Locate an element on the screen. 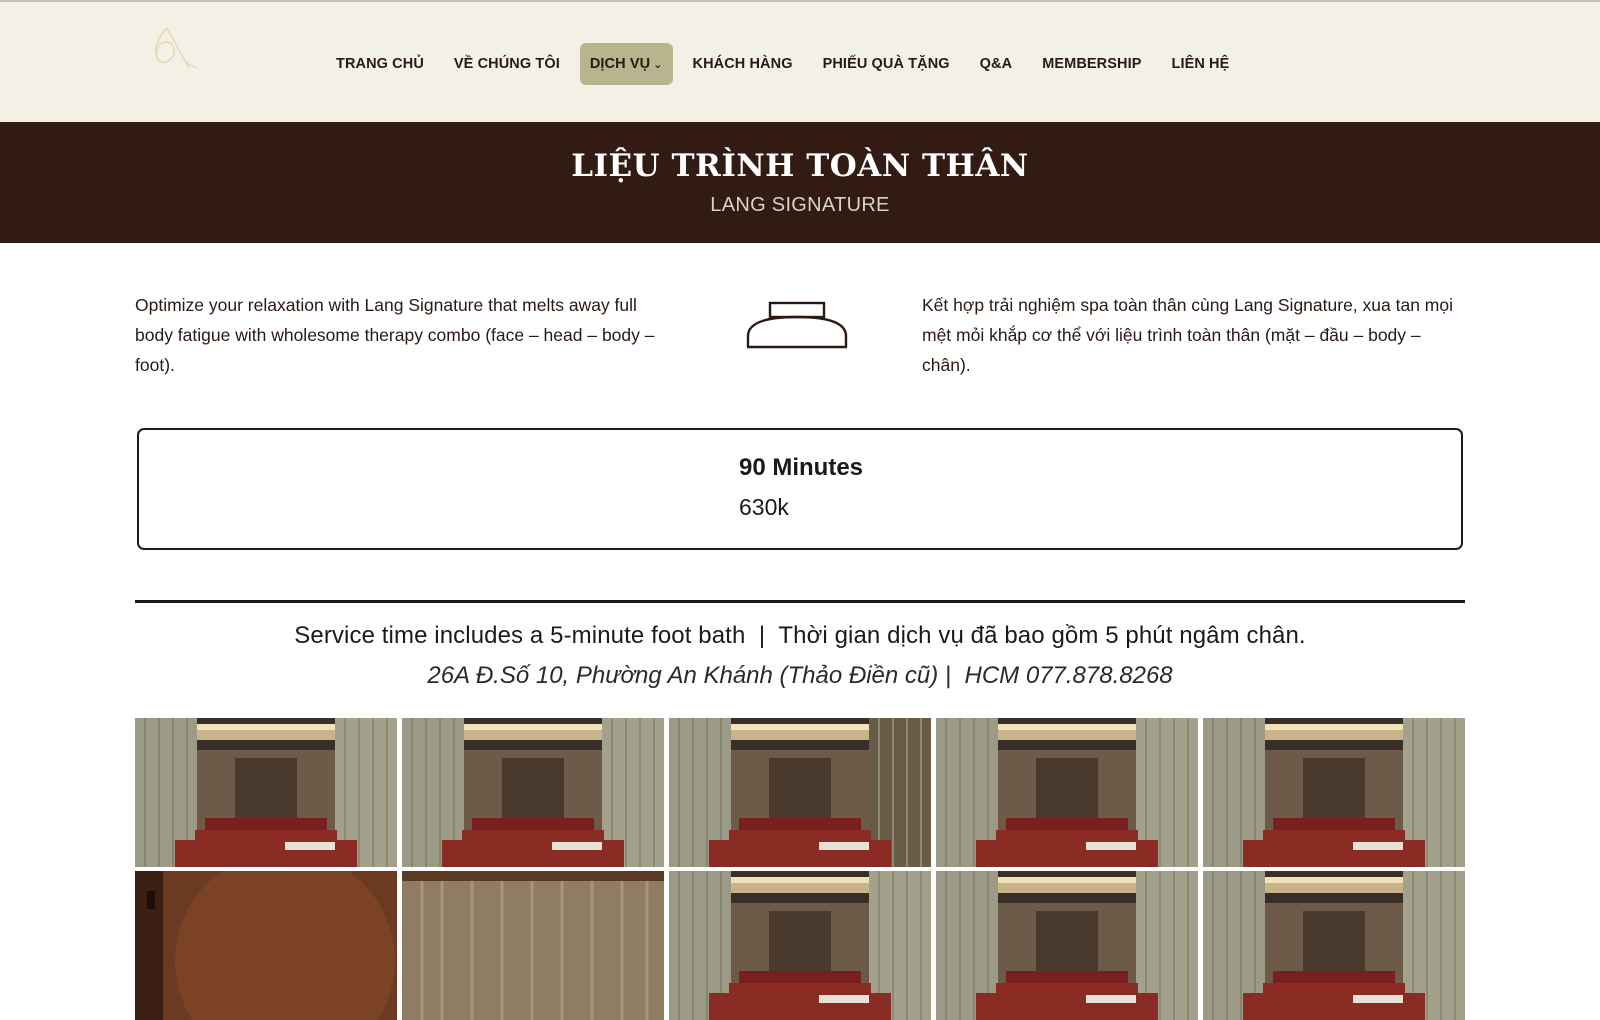 The image size is (1600, 1020). nav-label: PHIẾU QUÀ TẶNG is located at coordinates (886, 64).